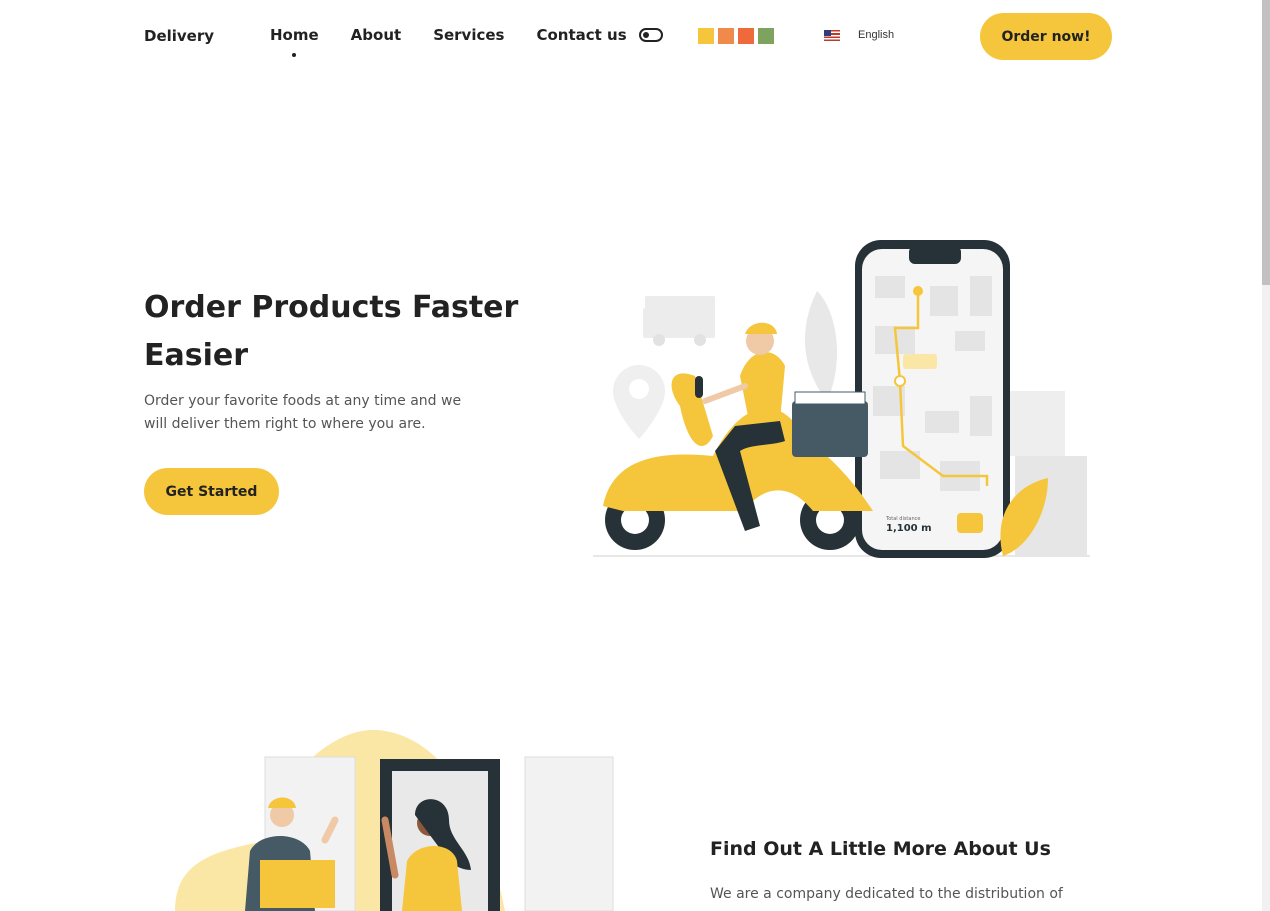 This screenshot has width=1270, height=911. I want to click on rider-cap, so click(761, 328).